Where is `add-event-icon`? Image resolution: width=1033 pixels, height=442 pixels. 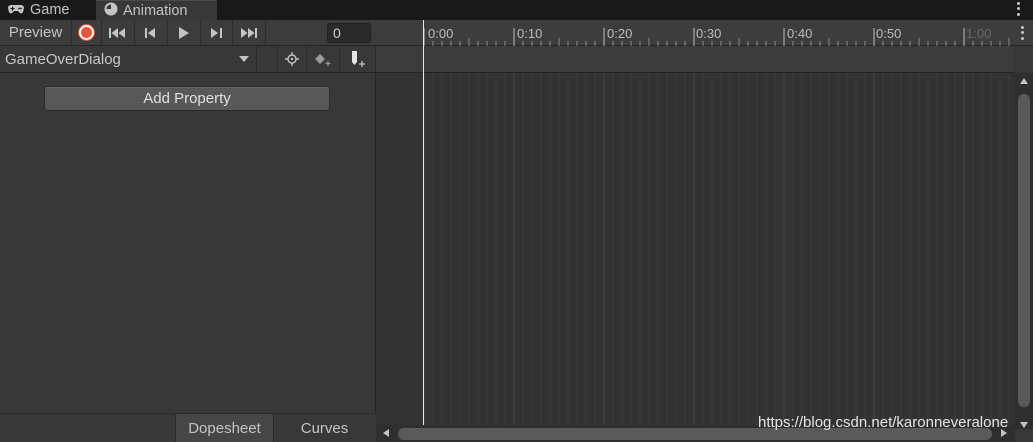
add-event-icon is located at coordinates (358, 59).